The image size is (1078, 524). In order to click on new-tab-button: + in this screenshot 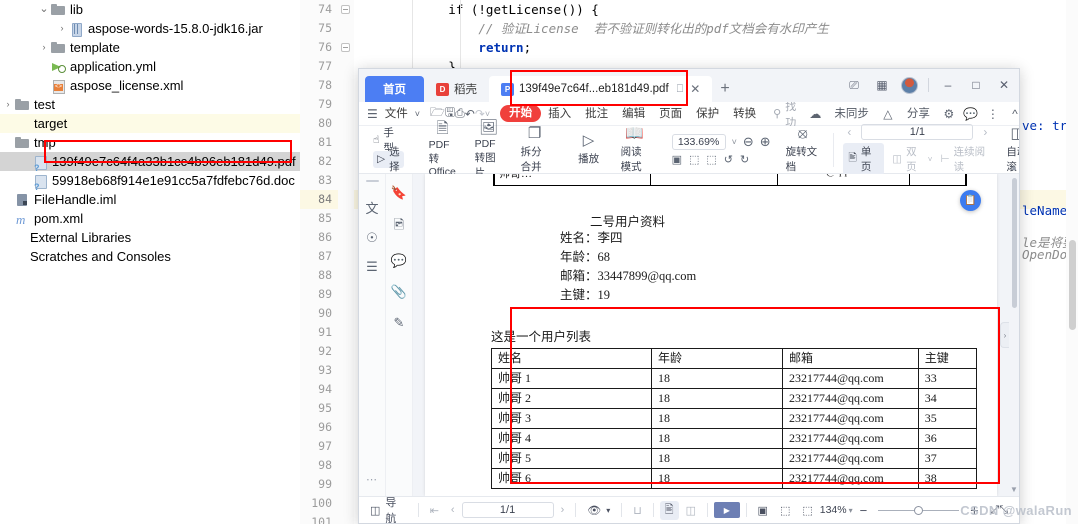, I will do `click(724, 89)`.